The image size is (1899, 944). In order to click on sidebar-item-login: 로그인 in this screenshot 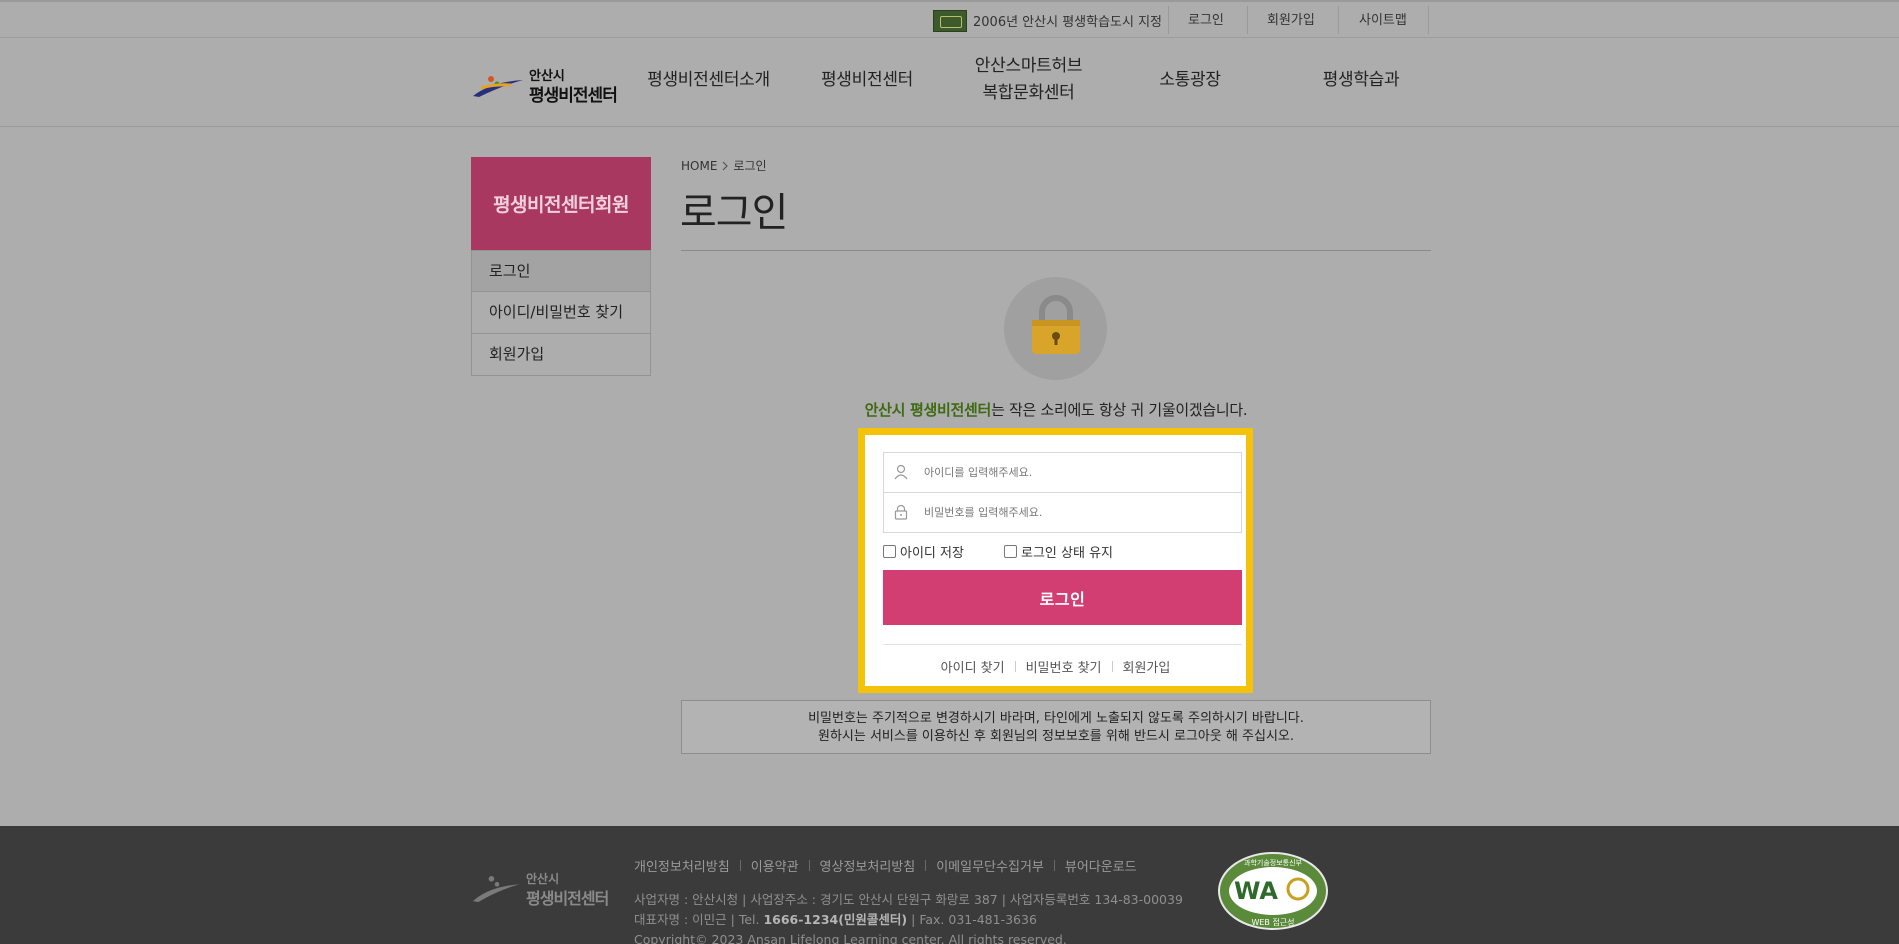, I will do `click(561, 271)`.